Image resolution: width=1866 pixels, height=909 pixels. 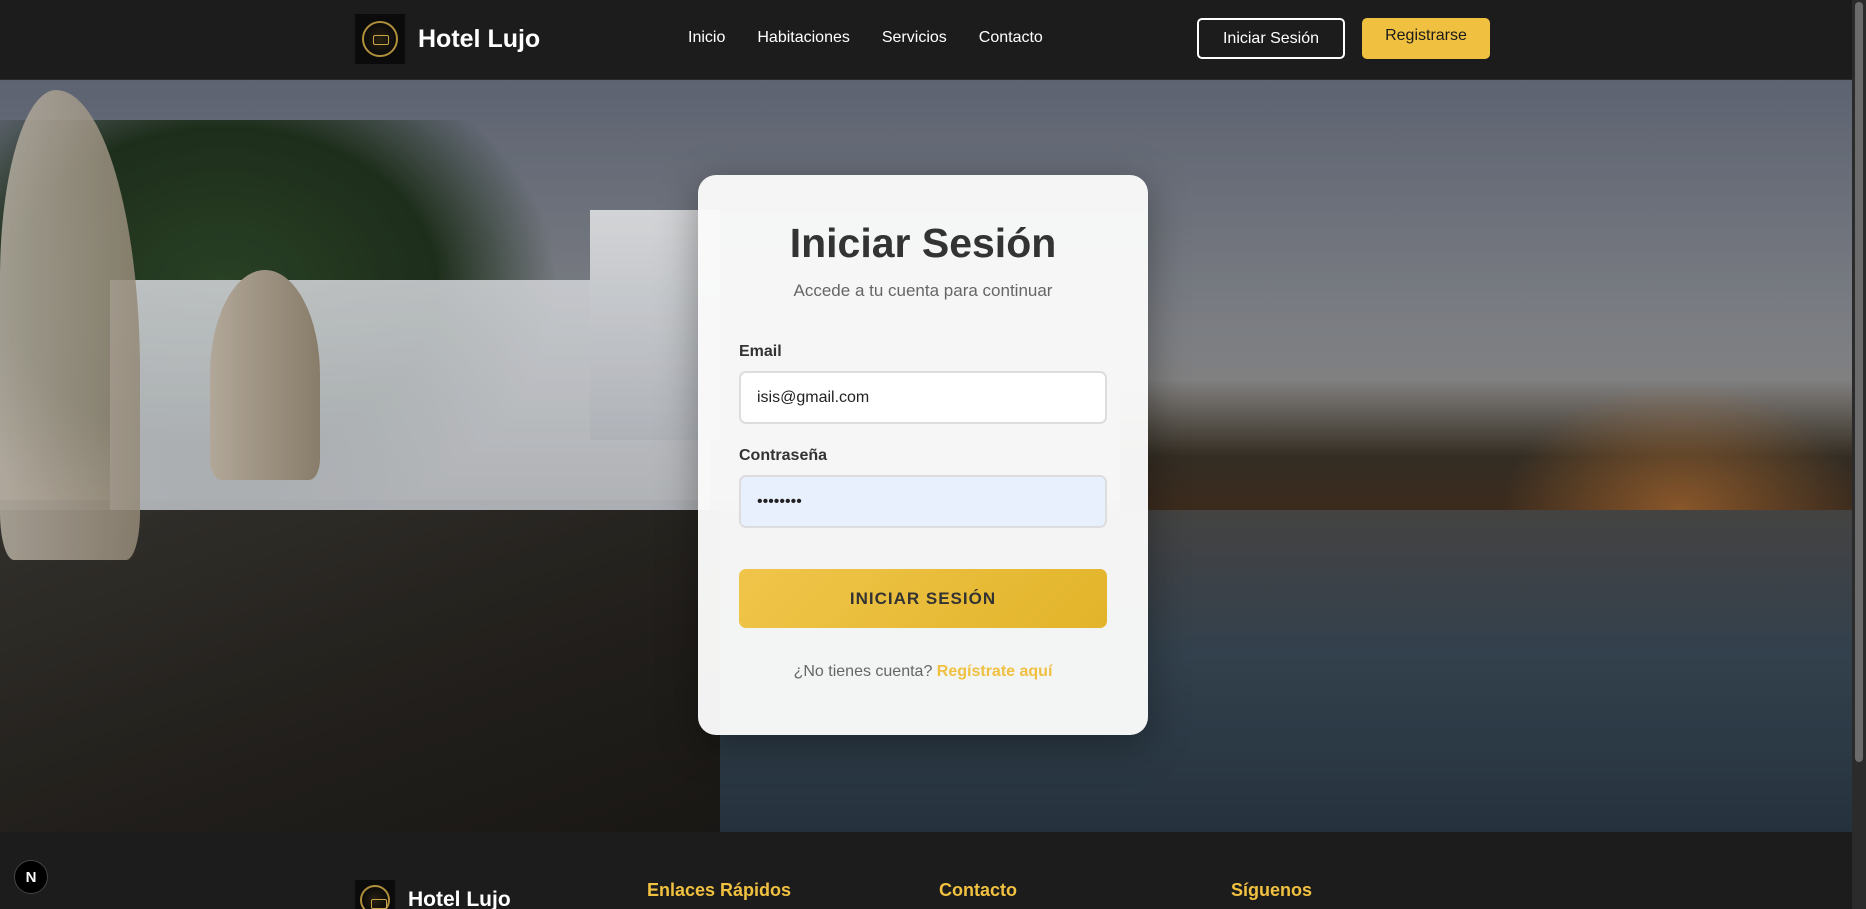 What do you see at coordinates (783, 455) in the screenshot?
I see `password-label: Contraseña` at bounding box center [783, 455].